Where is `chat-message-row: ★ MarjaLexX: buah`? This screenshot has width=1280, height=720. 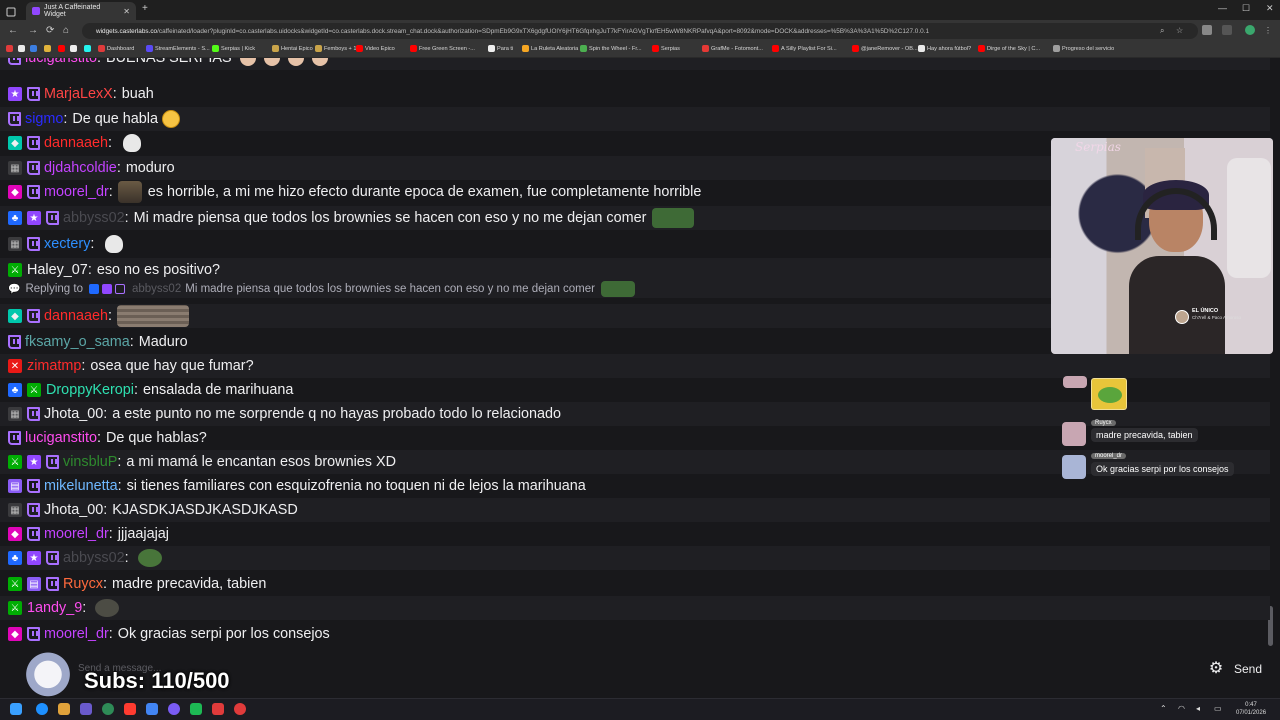
chat-message-row: ★ MarjaLexX: buah is located at coordinates (635, 94).